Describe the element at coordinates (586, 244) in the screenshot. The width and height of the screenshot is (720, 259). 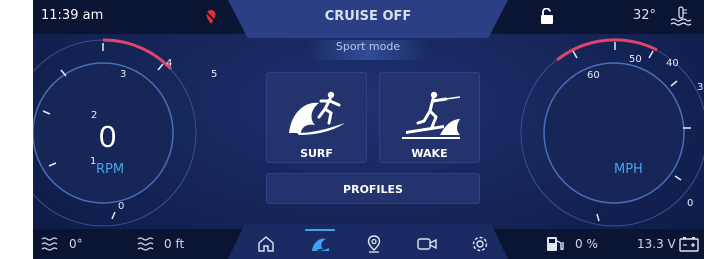
I see `fuel-level-value: 0 %` at that location.